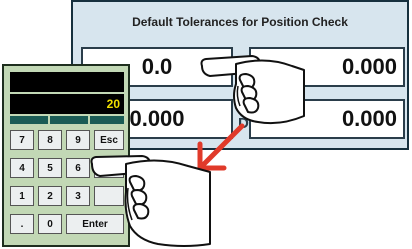  What do you see at coordinates (50, 140) in the screenshot?
I see `key-8: 8` at bounding box center [50, 140].